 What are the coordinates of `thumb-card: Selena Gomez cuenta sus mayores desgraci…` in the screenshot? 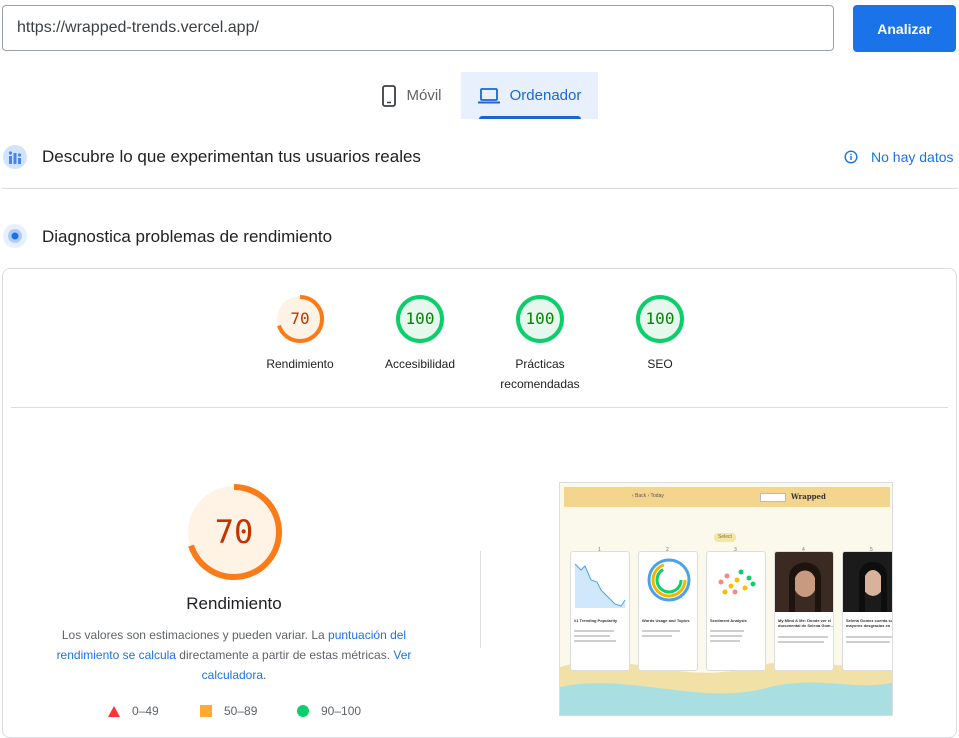 It's located at (867, 611).